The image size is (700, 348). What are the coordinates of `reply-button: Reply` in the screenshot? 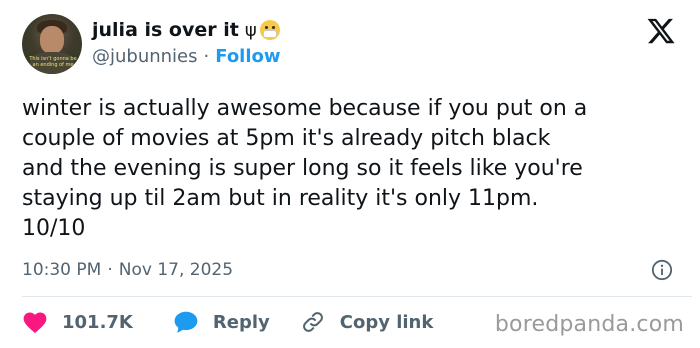 It's located at (221, 322).